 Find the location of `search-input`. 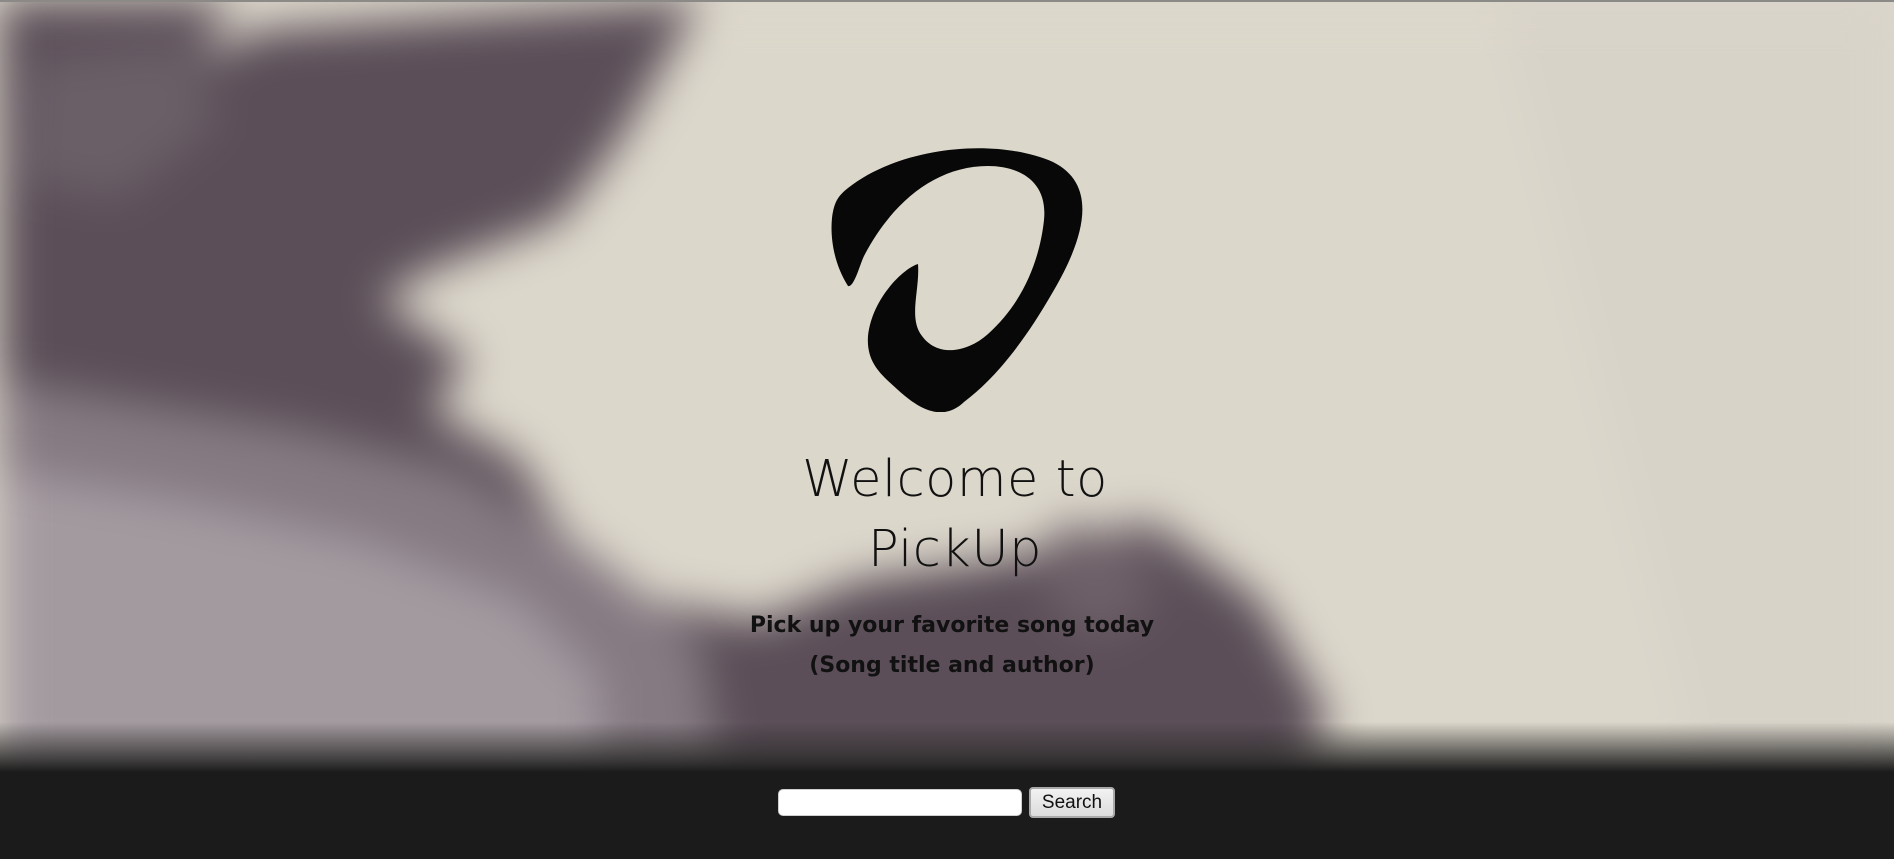

search-input is located at coordinates (900, 802).